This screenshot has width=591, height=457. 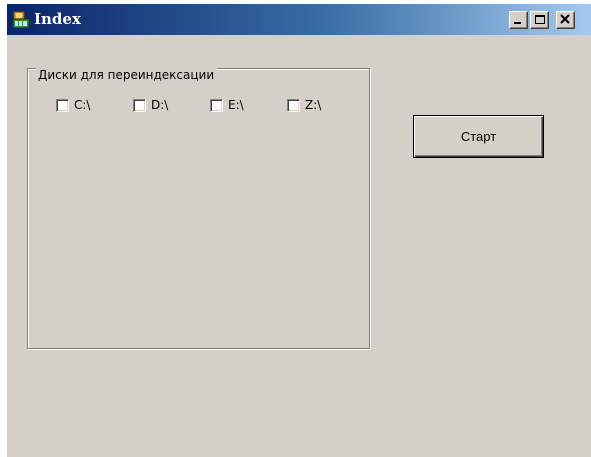 I want to click on app-icon, so click(x=21, y=20).